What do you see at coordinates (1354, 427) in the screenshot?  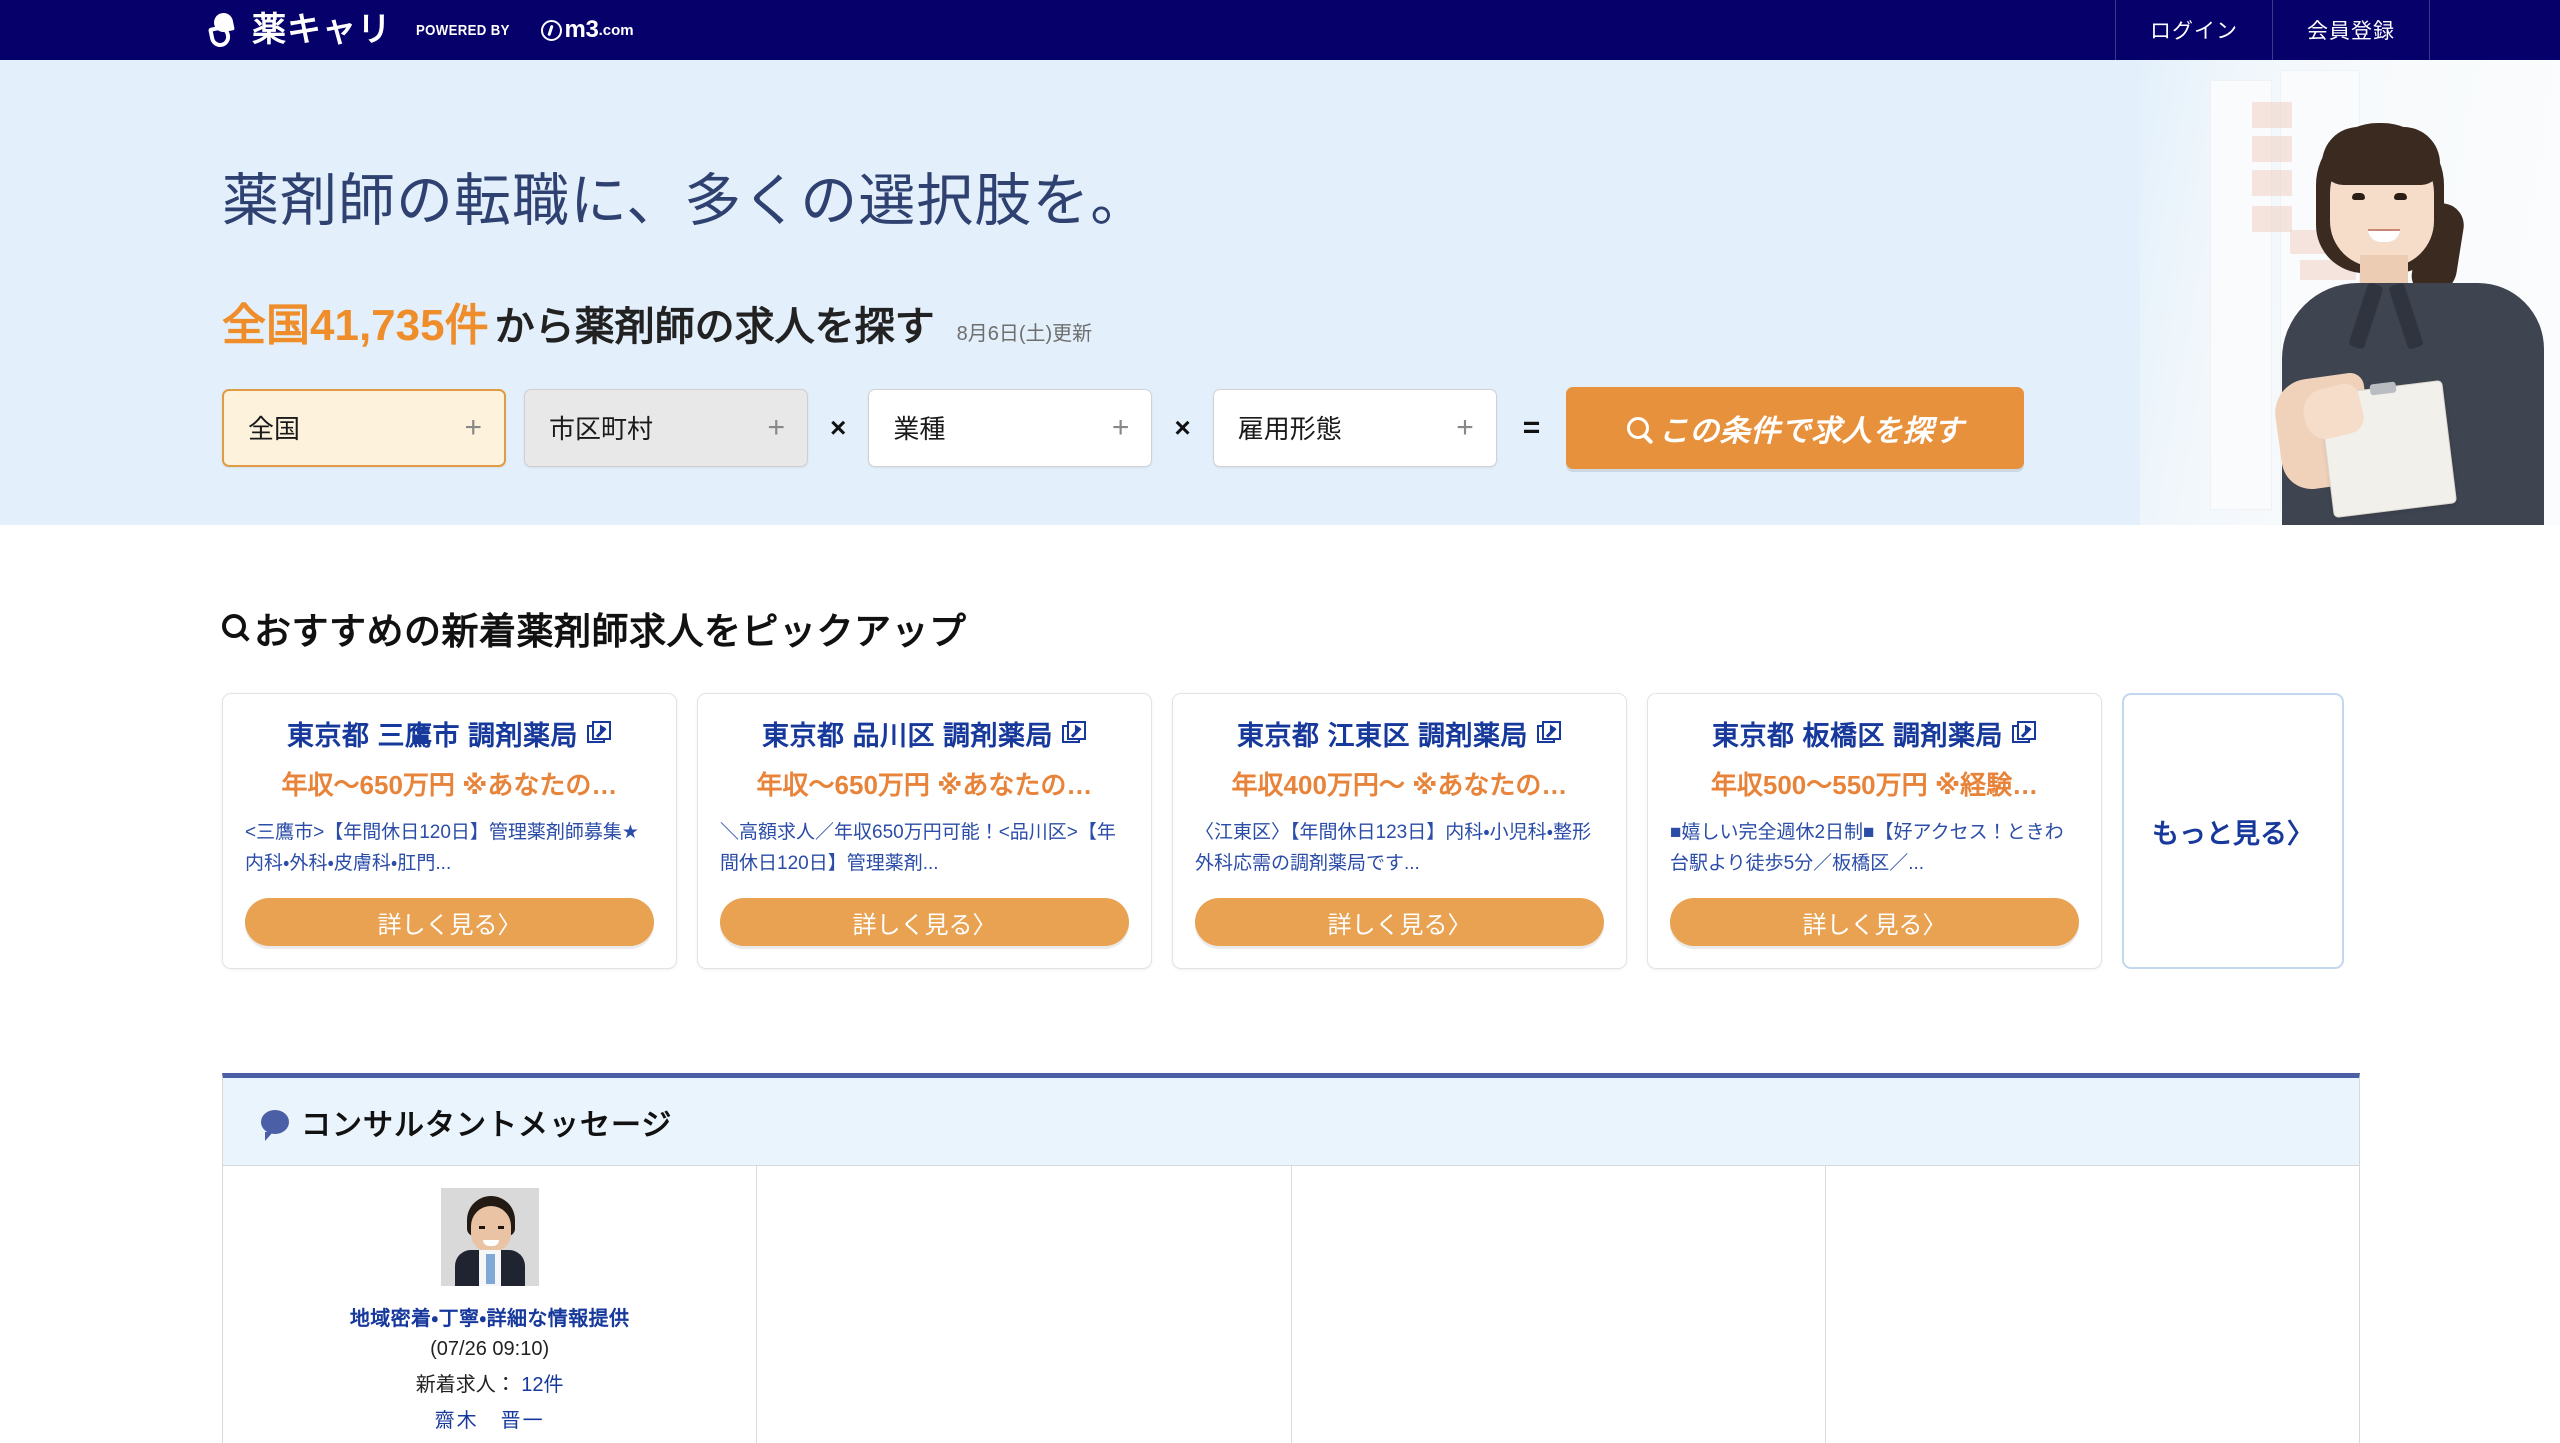 I see `employment-type-select: 雇用形態 +` at bounding box center [1354, 427].